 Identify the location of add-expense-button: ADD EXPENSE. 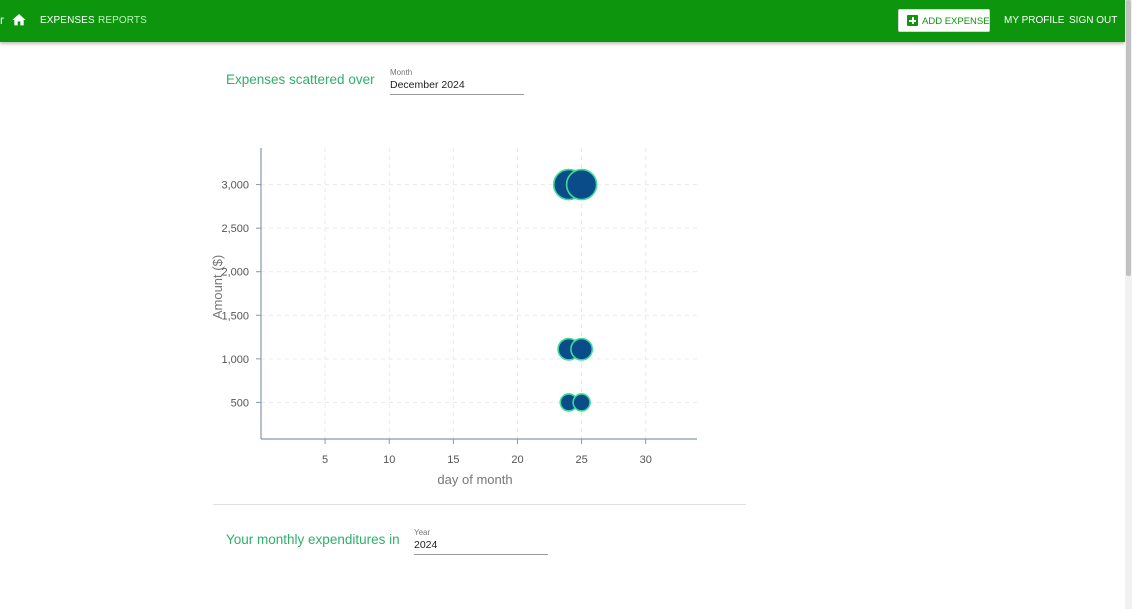
(944, 20).